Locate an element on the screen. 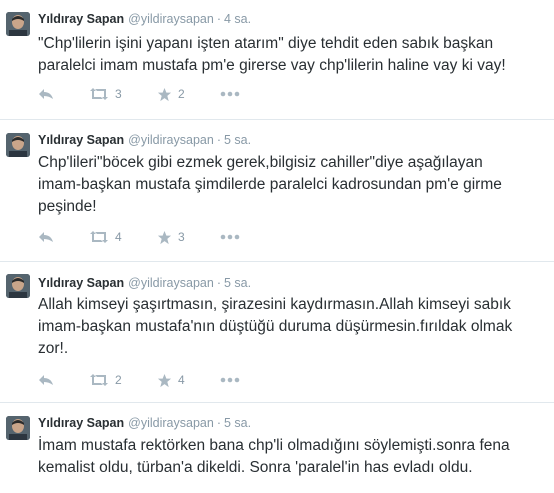  retweet-button: 4 is located at coordinates (105, 237).